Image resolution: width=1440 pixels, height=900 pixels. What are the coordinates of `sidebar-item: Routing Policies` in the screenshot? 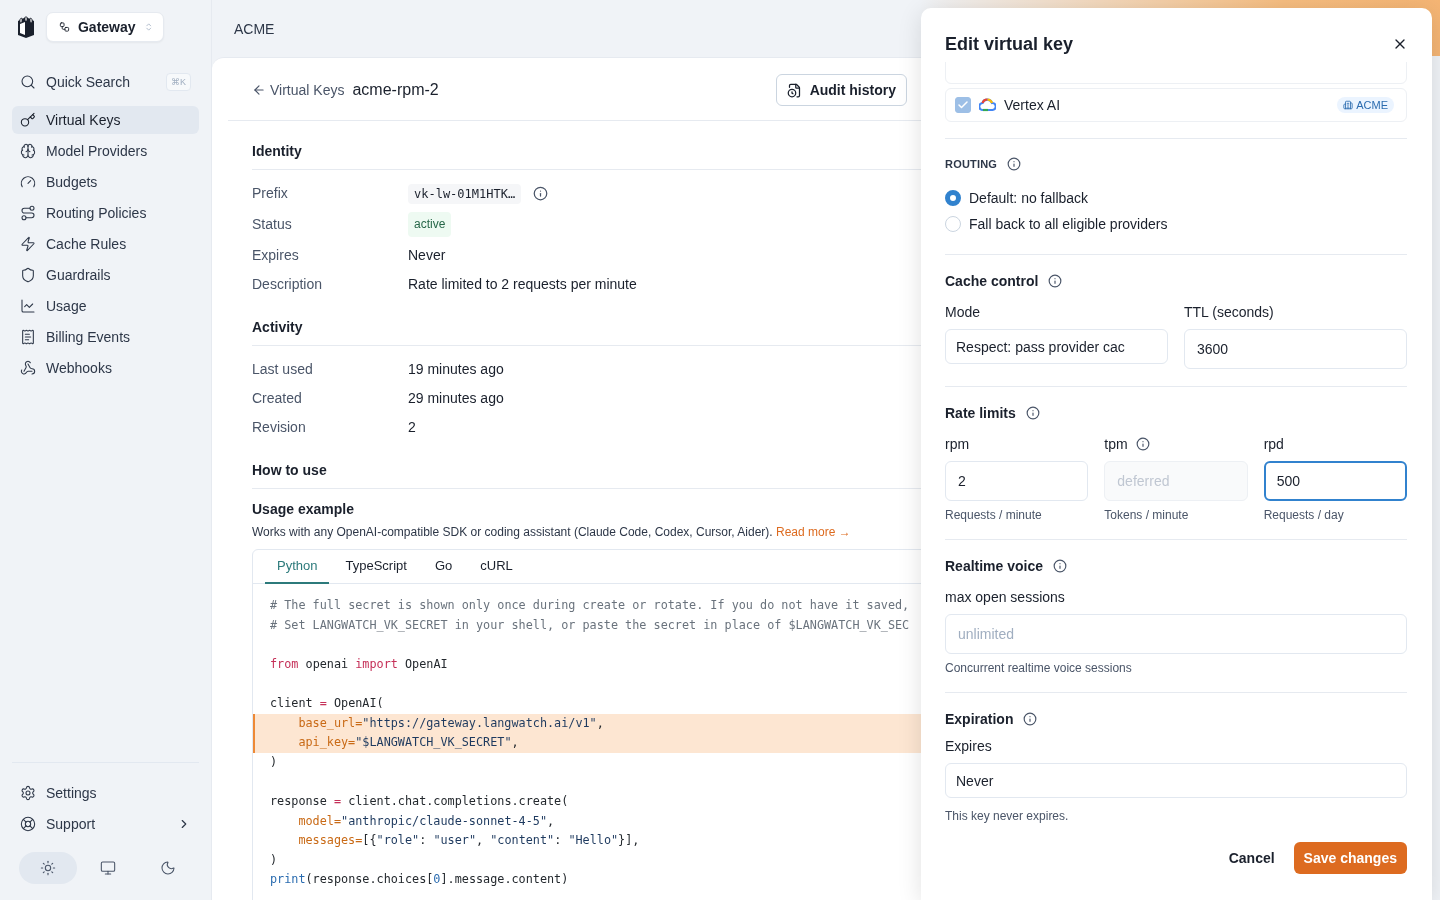 It's located at (105, 213).